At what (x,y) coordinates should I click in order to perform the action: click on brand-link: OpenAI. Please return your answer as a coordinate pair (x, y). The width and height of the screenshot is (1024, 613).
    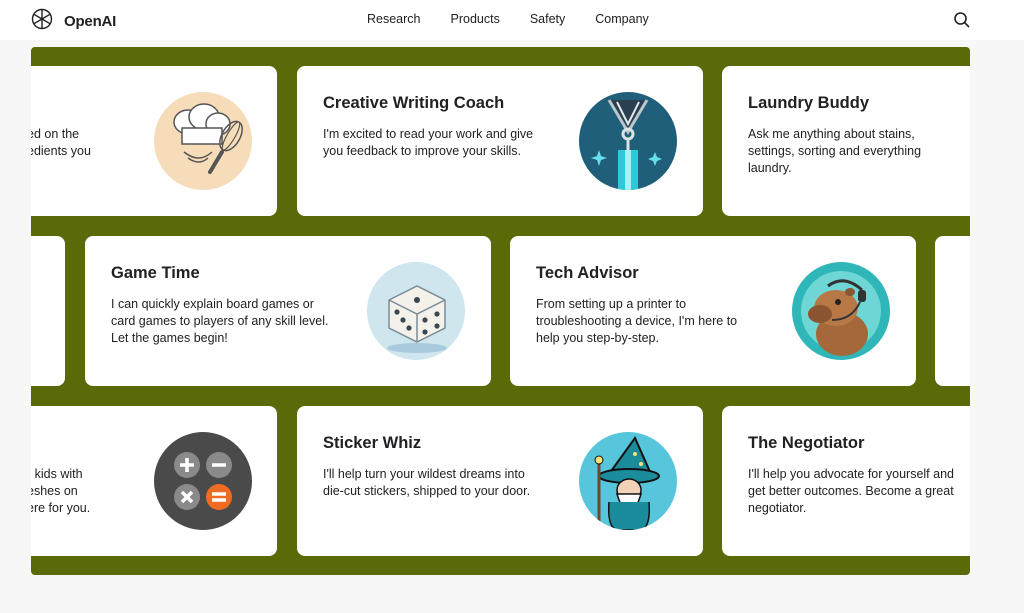
    Looking at the image, I should click on (73, 21).